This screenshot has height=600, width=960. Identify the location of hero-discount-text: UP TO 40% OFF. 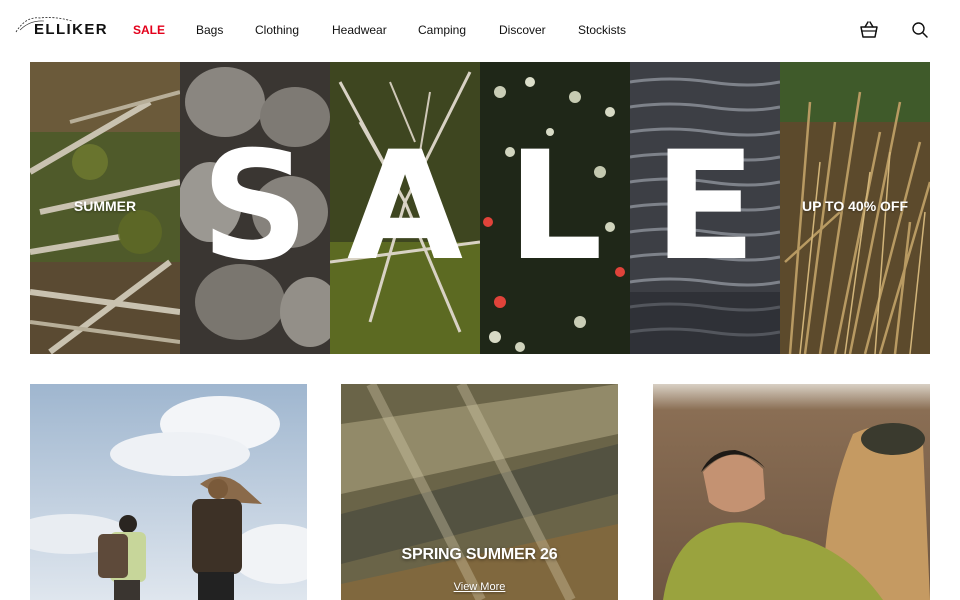
(855, 206).